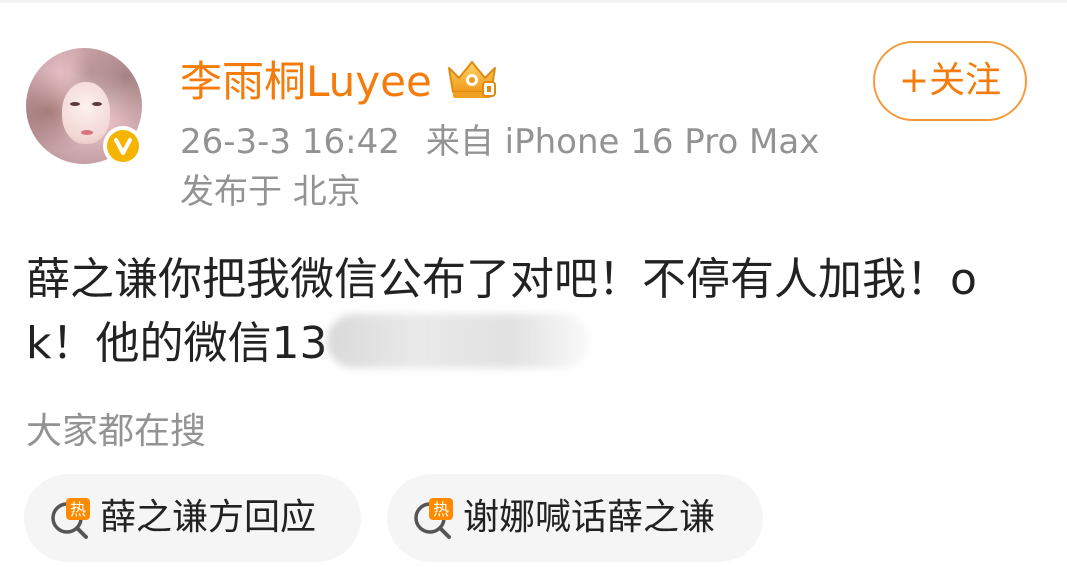  What do you see at coordinates (116, 431) in the screenshot?
I see `hot-search-title: 大家都在搜` at bounding box center [116, 431].